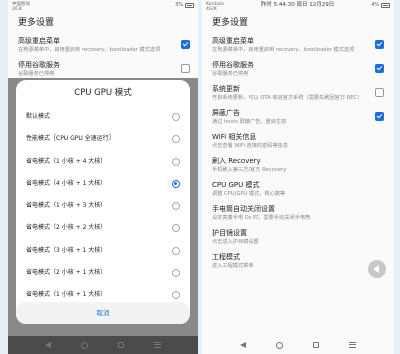 Image resolution: width=400 pixels, height=354 pixels. Describe the element at coordinates (298, 141) in the screenshot. I see `setting-wifi-info: WiFi 相关信息 点击查看 WiFi 连接的密码等信息` at that location.